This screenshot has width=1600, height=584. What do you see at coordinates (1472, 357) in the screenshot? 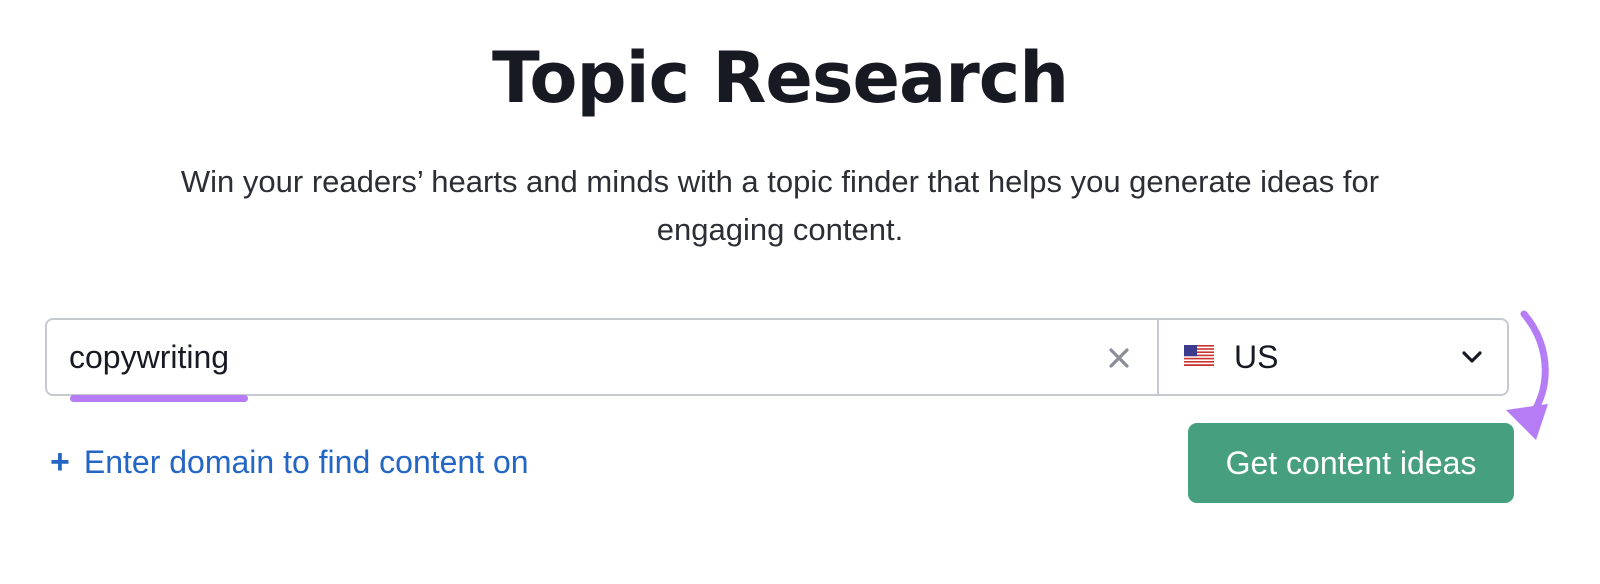
I see `chevron-down-icon` at bounding box center [1472, 357].